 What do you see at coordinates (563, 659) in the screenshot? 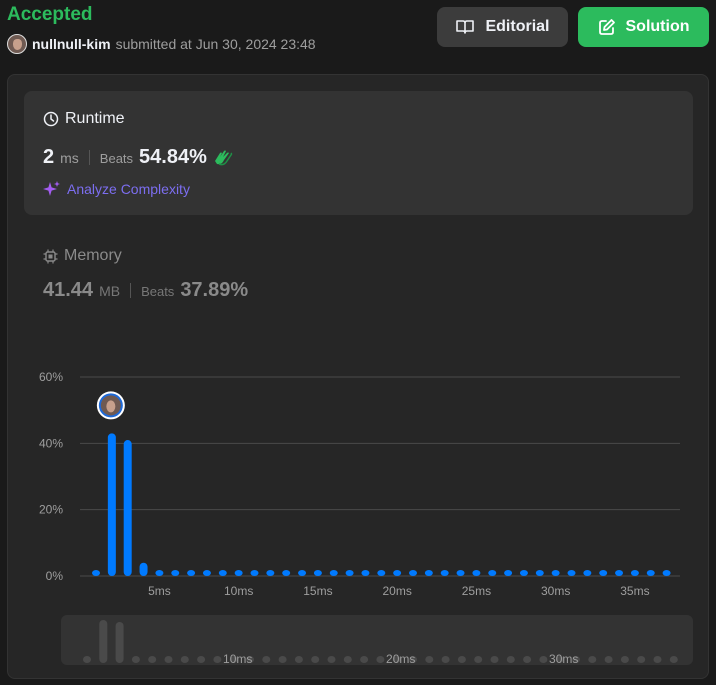
I see `brush-tick-label: 30ms` at bounding box center [563, 659].